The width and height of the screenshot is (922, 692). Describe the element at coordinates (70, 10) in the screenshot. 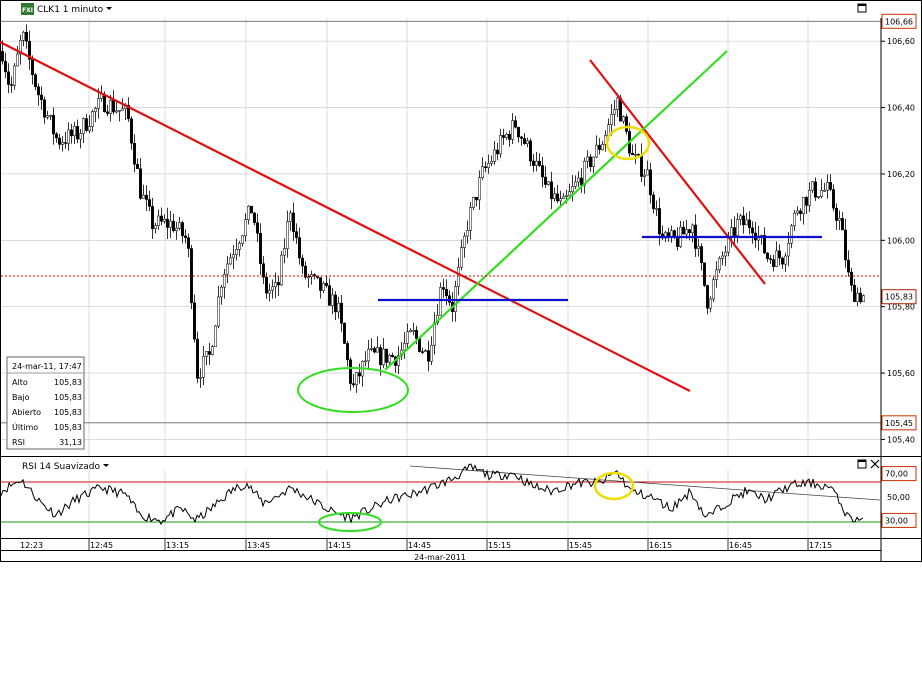

I see `symbol-dropdown: CLK1 1 minuto` at that location.